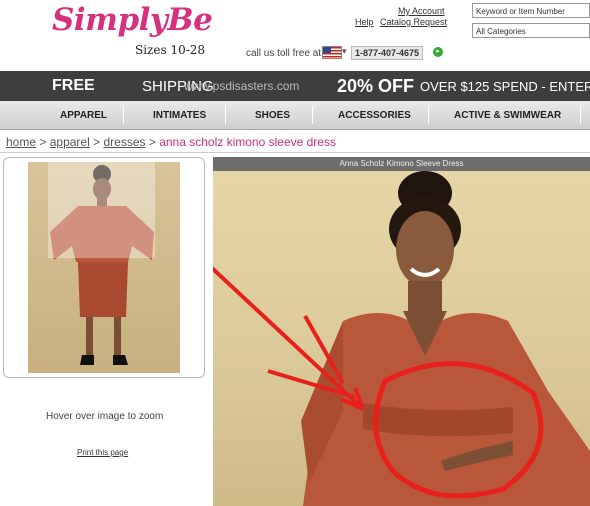 The image size is (590, 506). Describe the element at coordinates (105, 416) in the screenshot. I see `zoom-hint: Hover over image to zoom` at that location.